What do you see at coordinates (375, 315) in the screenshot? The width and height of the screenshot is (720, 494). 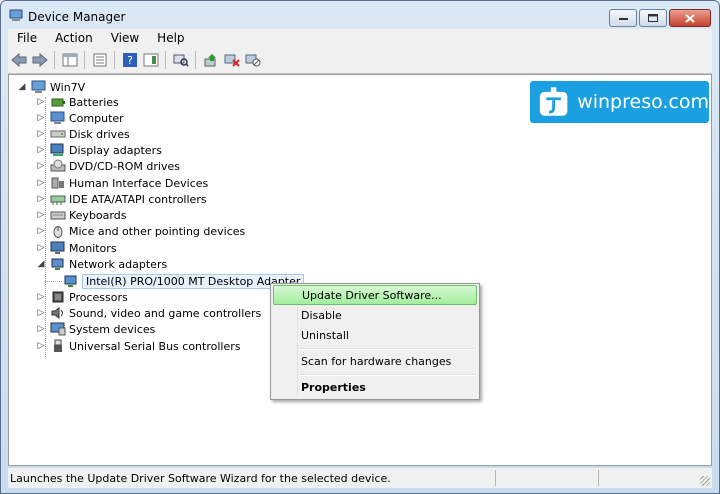 I see `context-item-disable: Disable` at bounding box center [375, 315].